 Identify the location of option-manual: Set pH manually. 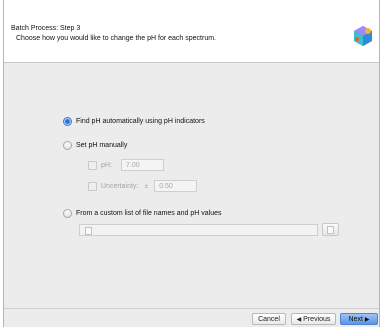
(95, 145).